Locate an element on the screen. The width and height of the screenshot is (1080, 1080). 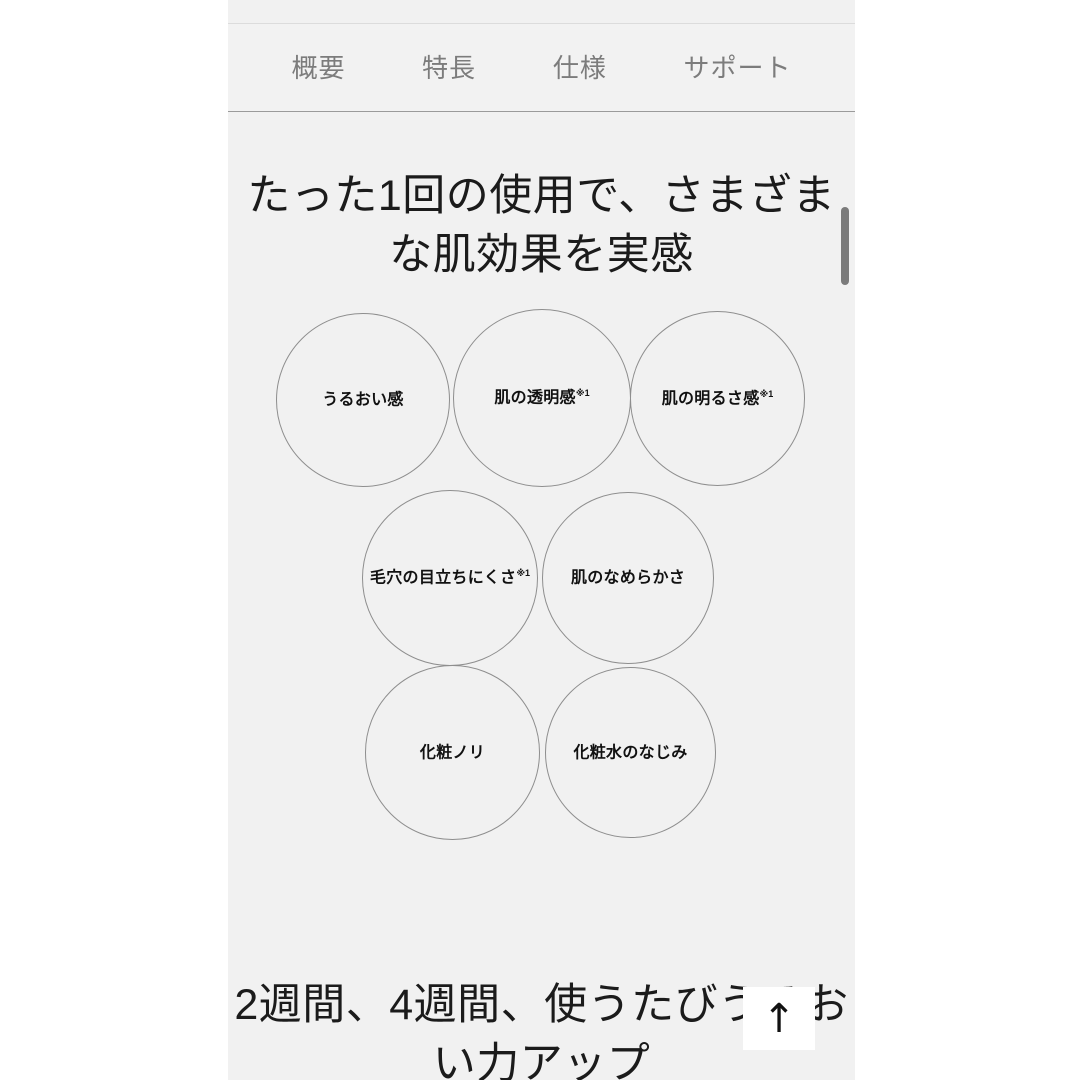
benefit-circle: 肌の明るさ感※1 is located at coordinates (717, 398).